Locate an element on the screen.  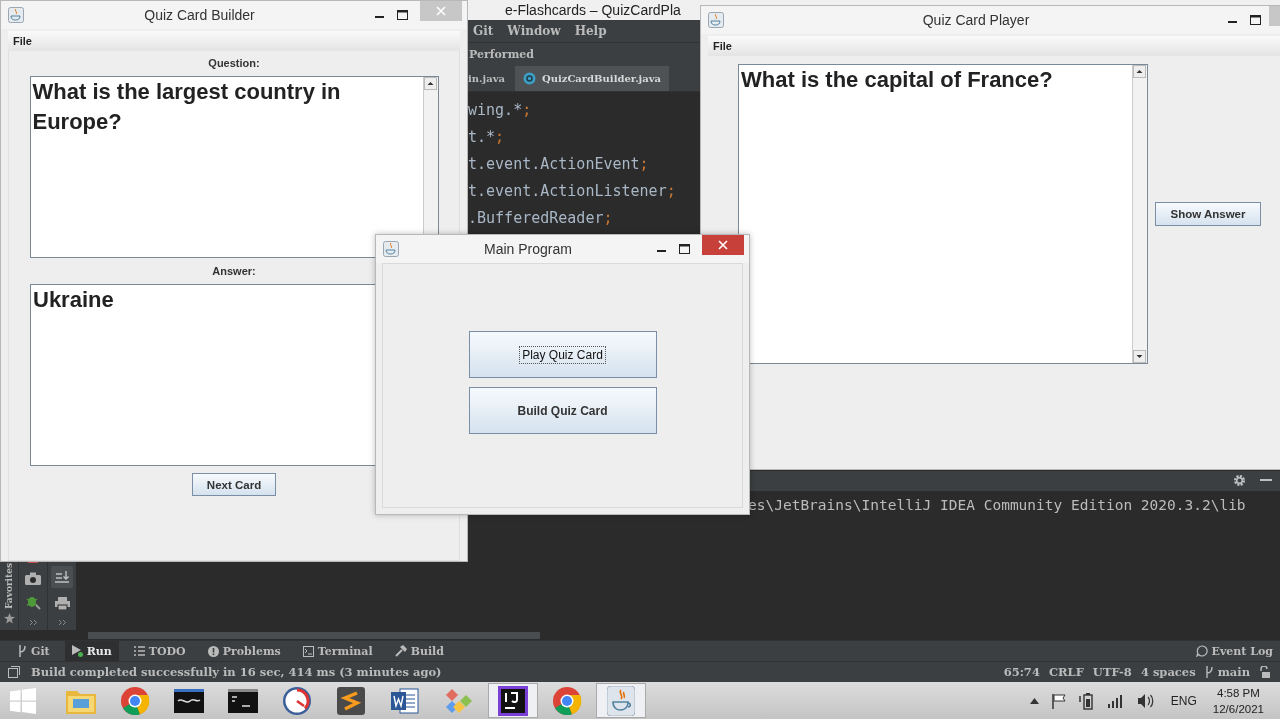
menu-item: Window is located at coordinates (534, 30).